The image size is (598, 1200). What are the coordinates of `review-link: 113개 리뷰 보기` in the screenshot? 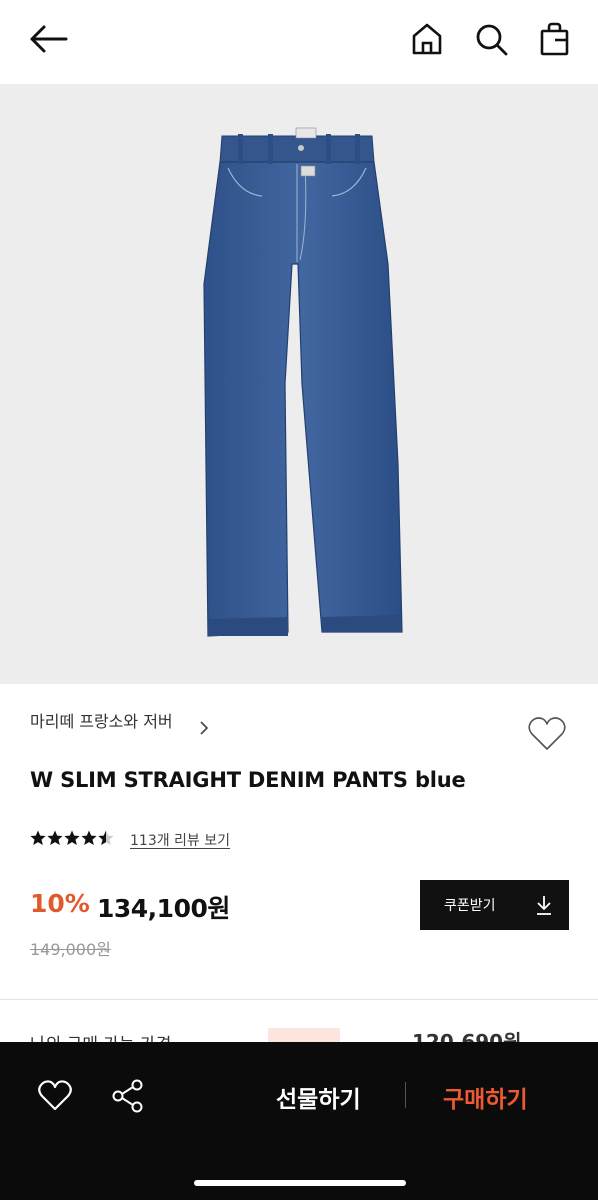 It's located at (180, 840).